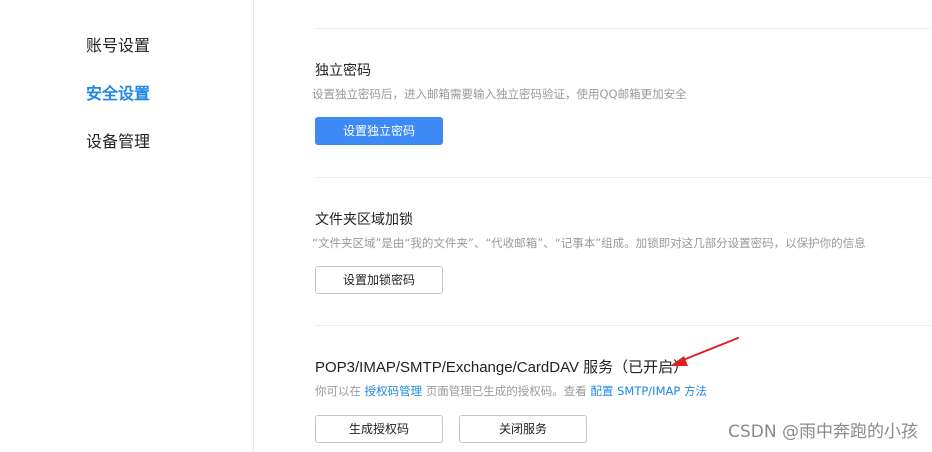 The image size is (932, 452). Describe the element at coordinates (506, 391) in the screenshot. I see `desc-middle: 页面管理已生成的授权码。查看` at that location.